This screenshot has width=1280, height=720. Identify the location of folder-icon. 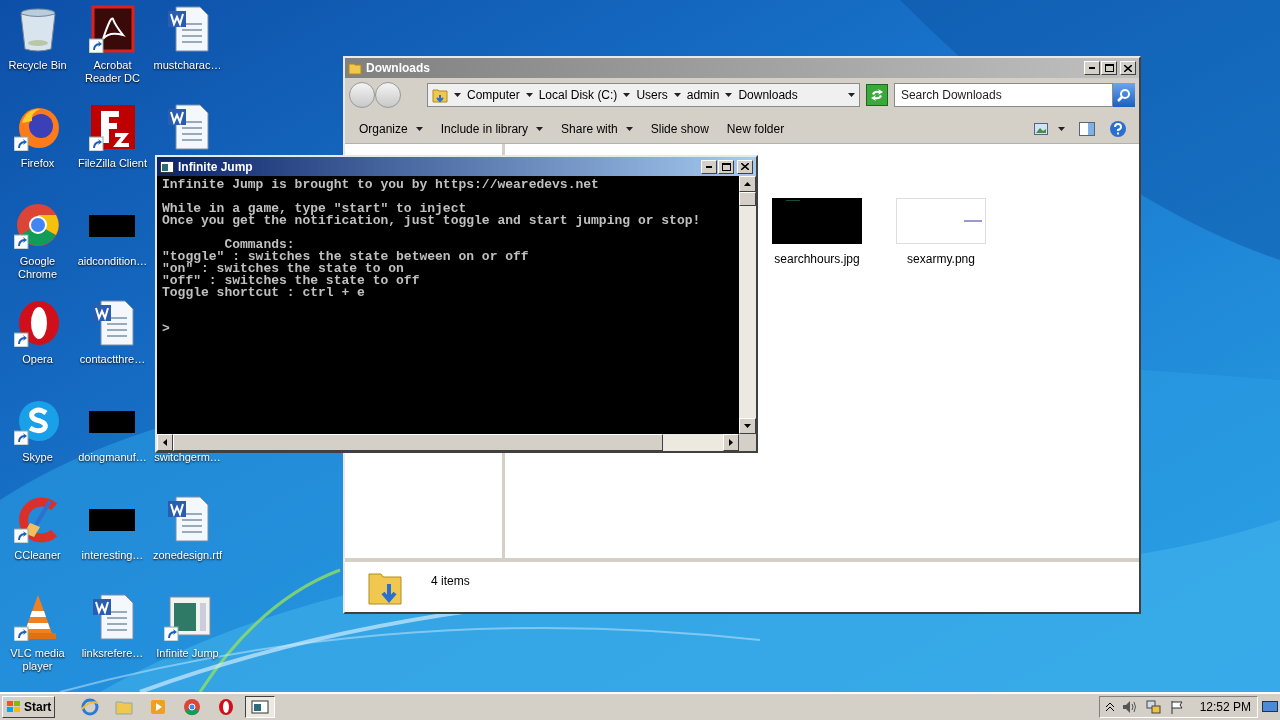
(124, 707).